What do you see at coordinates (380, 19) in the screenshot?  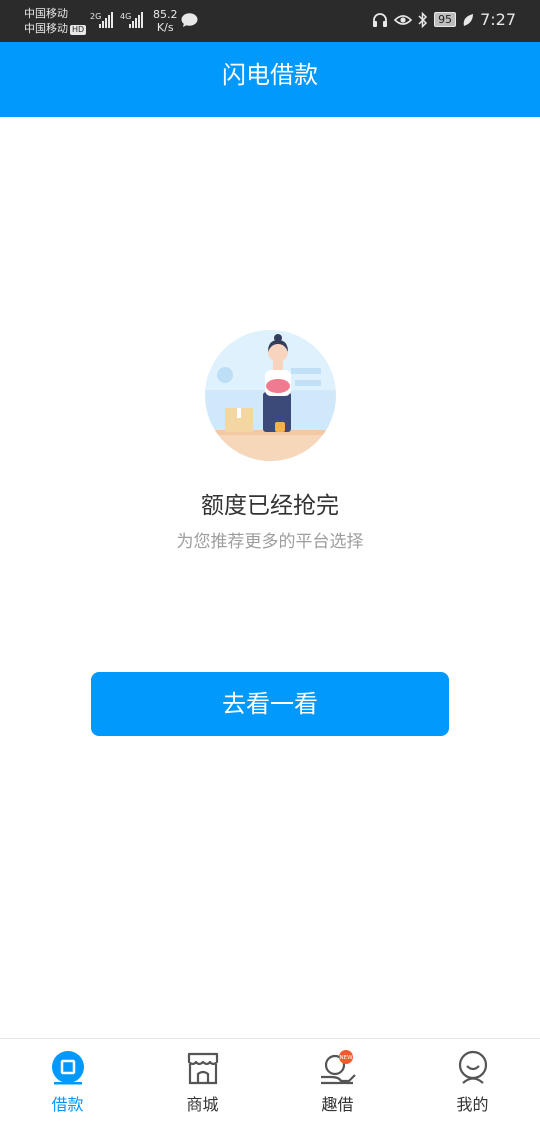 I see `headset-icon` at bounding box center [380, 19].